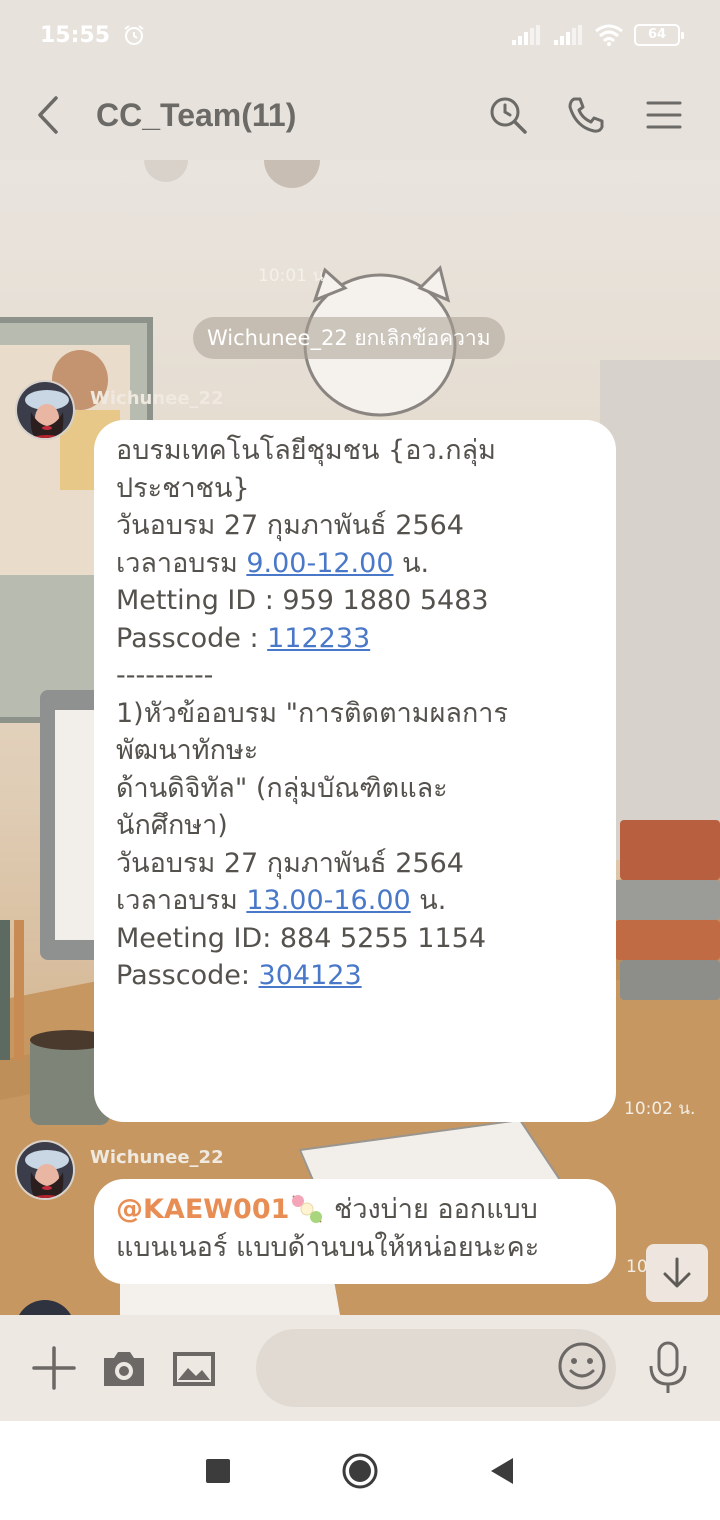 The image size is (720, 1520). What do you see at coordinates (301, 938) in the screenshot?
I see `message-line: Meeting ID: 884 5255 1154` at bounding box center [301, 938].